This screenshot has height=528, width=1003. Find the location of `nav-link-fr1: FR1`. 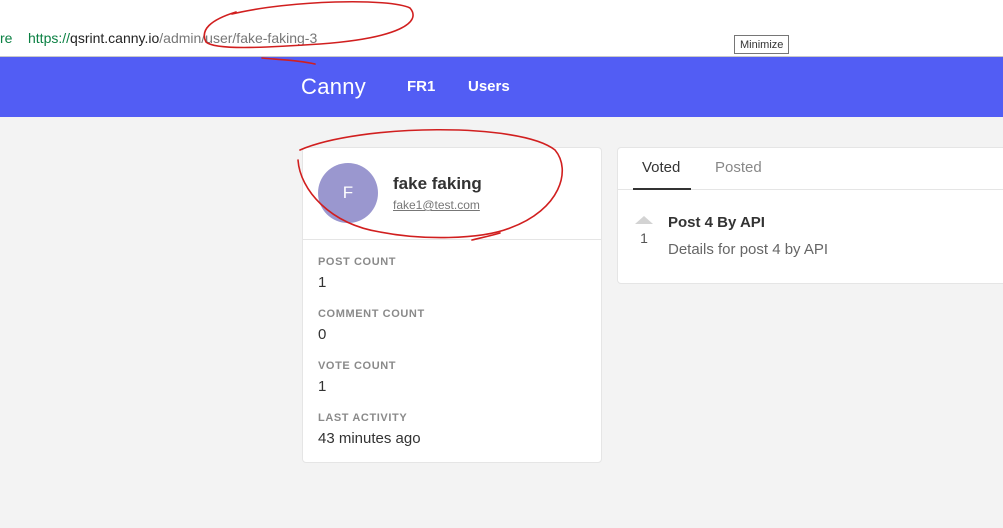

nav-link-fr1: FR1 is located at coordinates (421, 86).